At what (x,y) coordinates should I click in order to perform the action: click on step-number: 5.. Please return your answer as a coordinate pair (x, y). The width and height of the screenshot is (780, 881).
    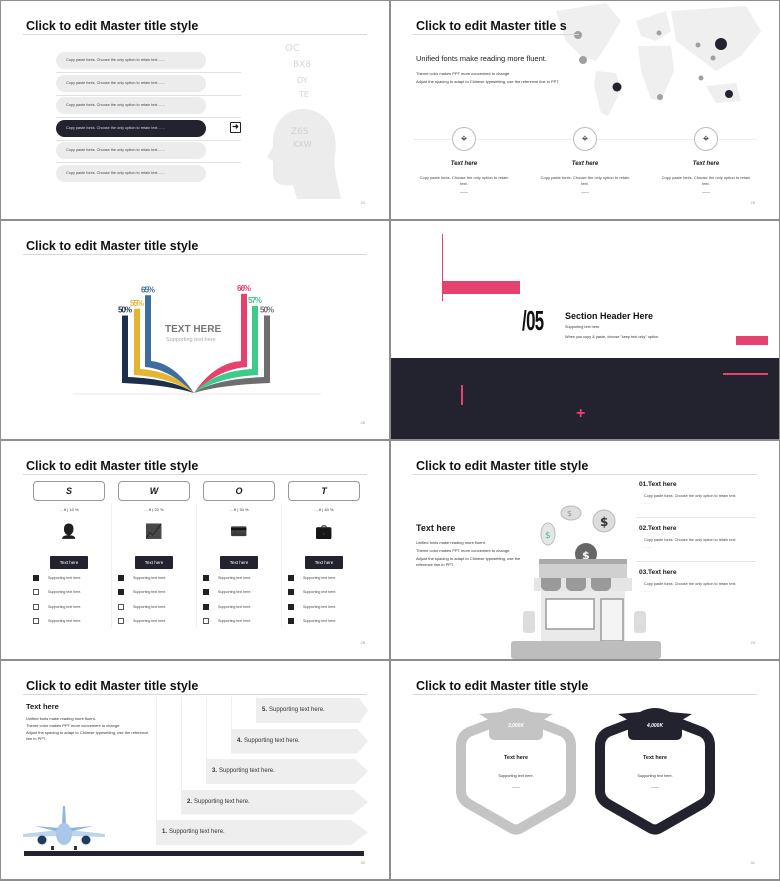
    Looking at the image, I should click on (265, 710).